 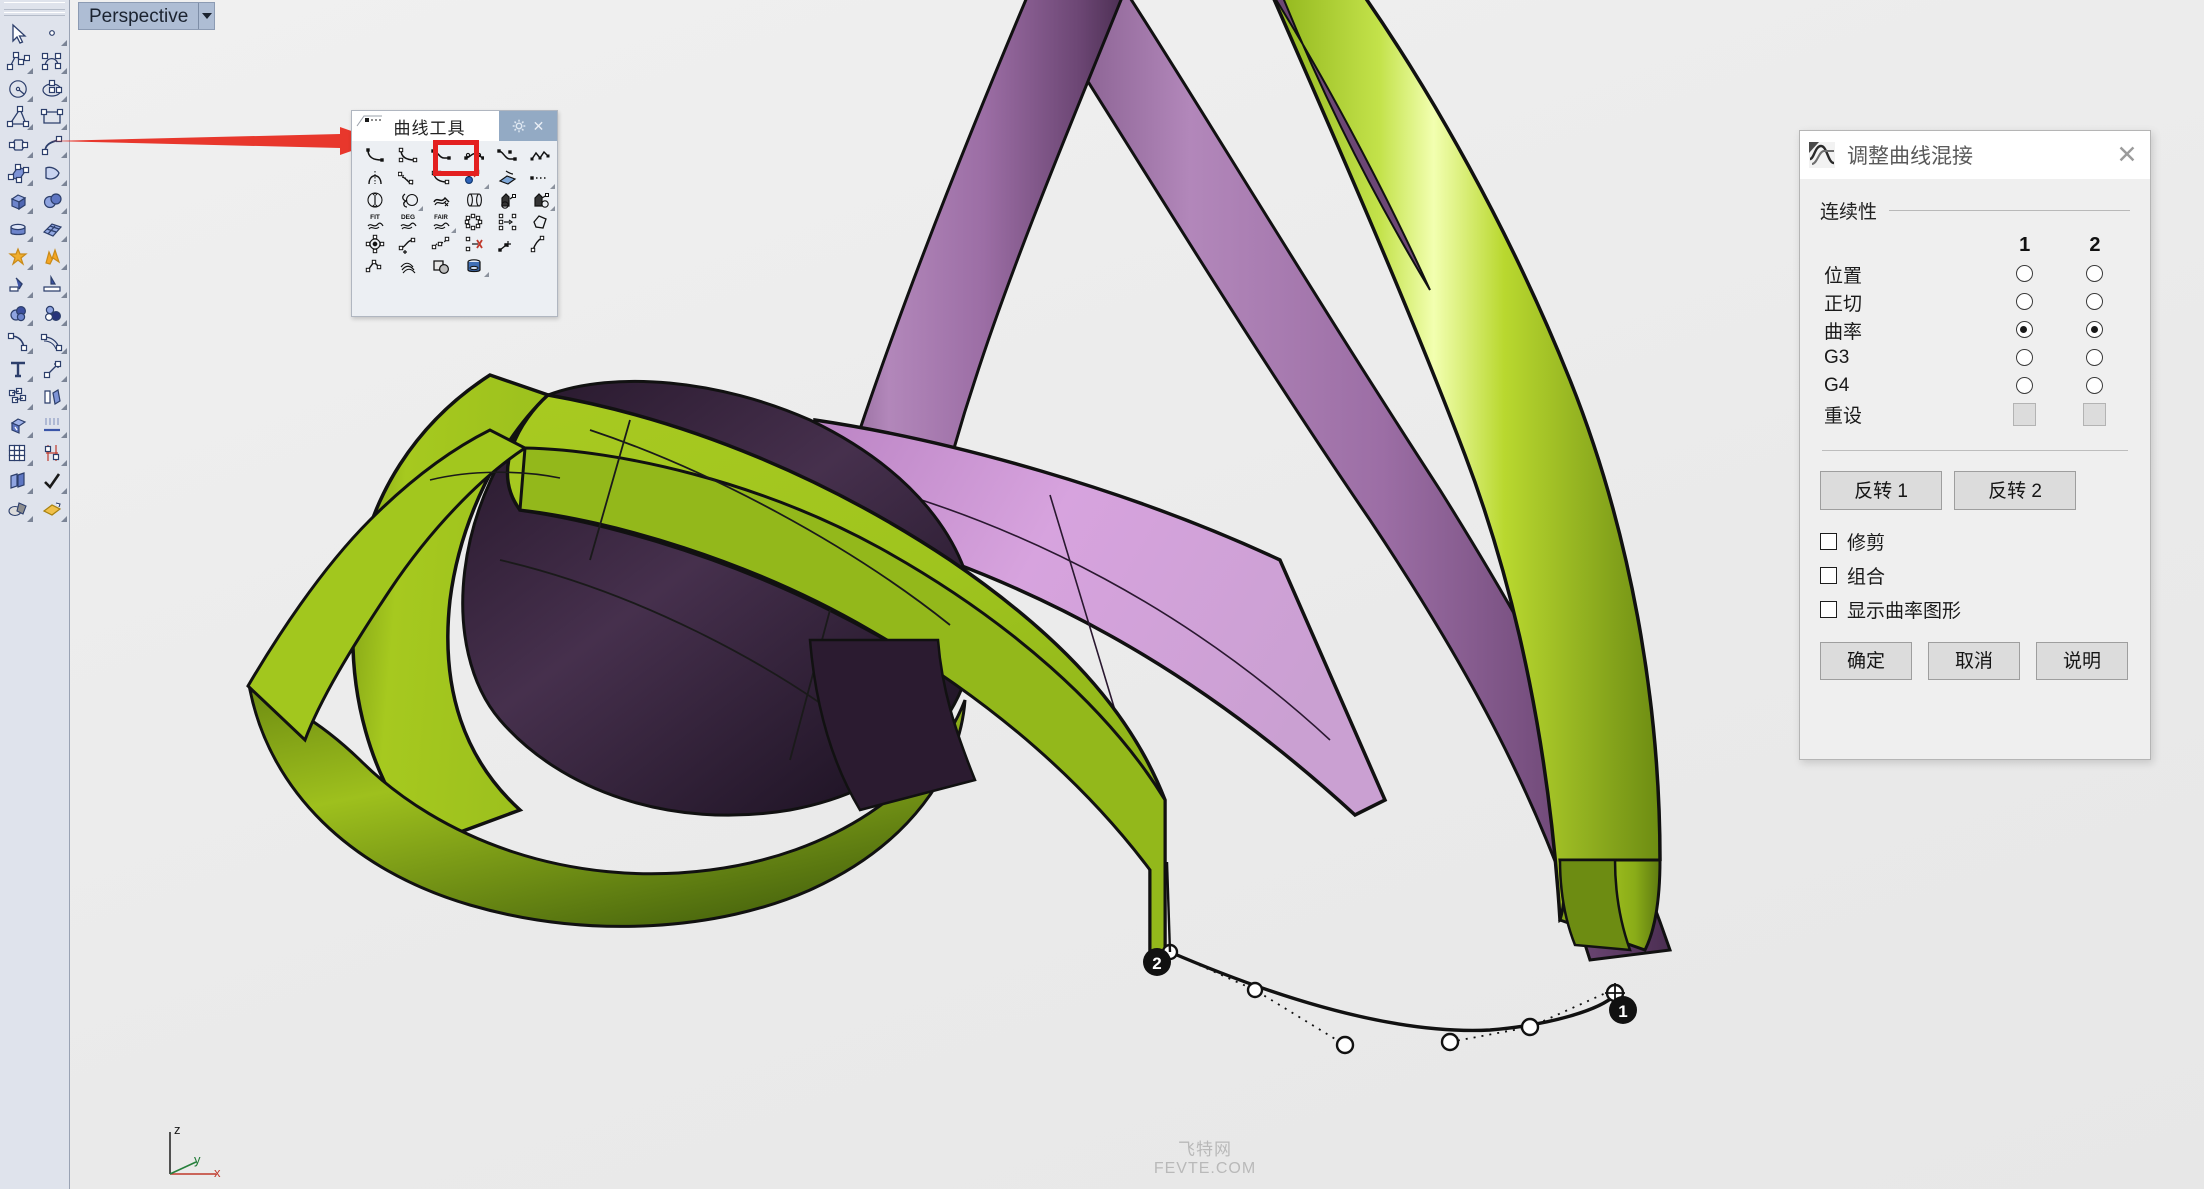 What do you see at coordinates (374, 222) in the screenshot?
I see `palette-button-18: FIT` at bounding box center [374, 222].